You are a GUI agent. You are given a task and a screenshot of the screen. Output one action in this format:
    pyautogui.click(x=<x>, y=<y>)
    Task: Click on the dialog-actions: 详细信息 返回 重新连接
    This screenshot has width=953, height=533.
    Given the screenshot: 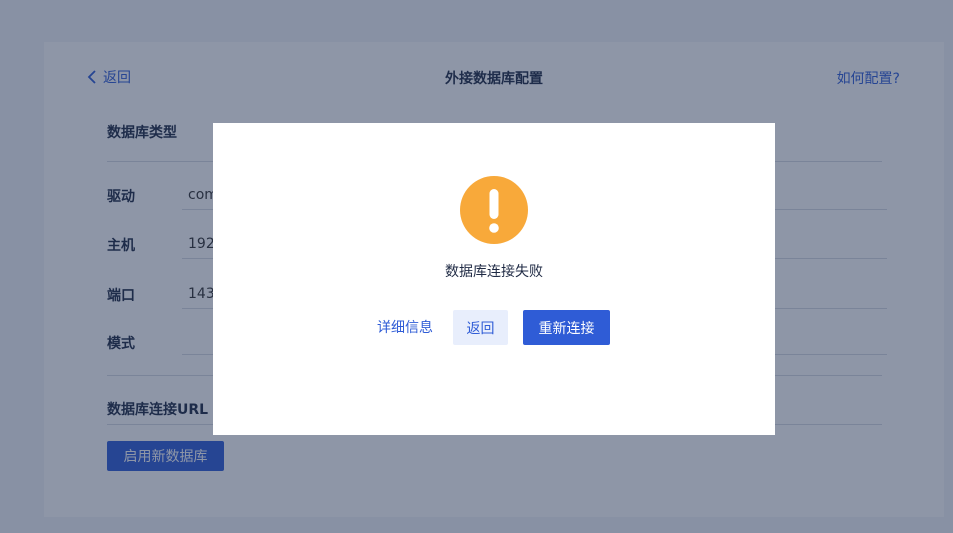 What is the action you would take?
    pyautogui.click(x=494, y=328)
    